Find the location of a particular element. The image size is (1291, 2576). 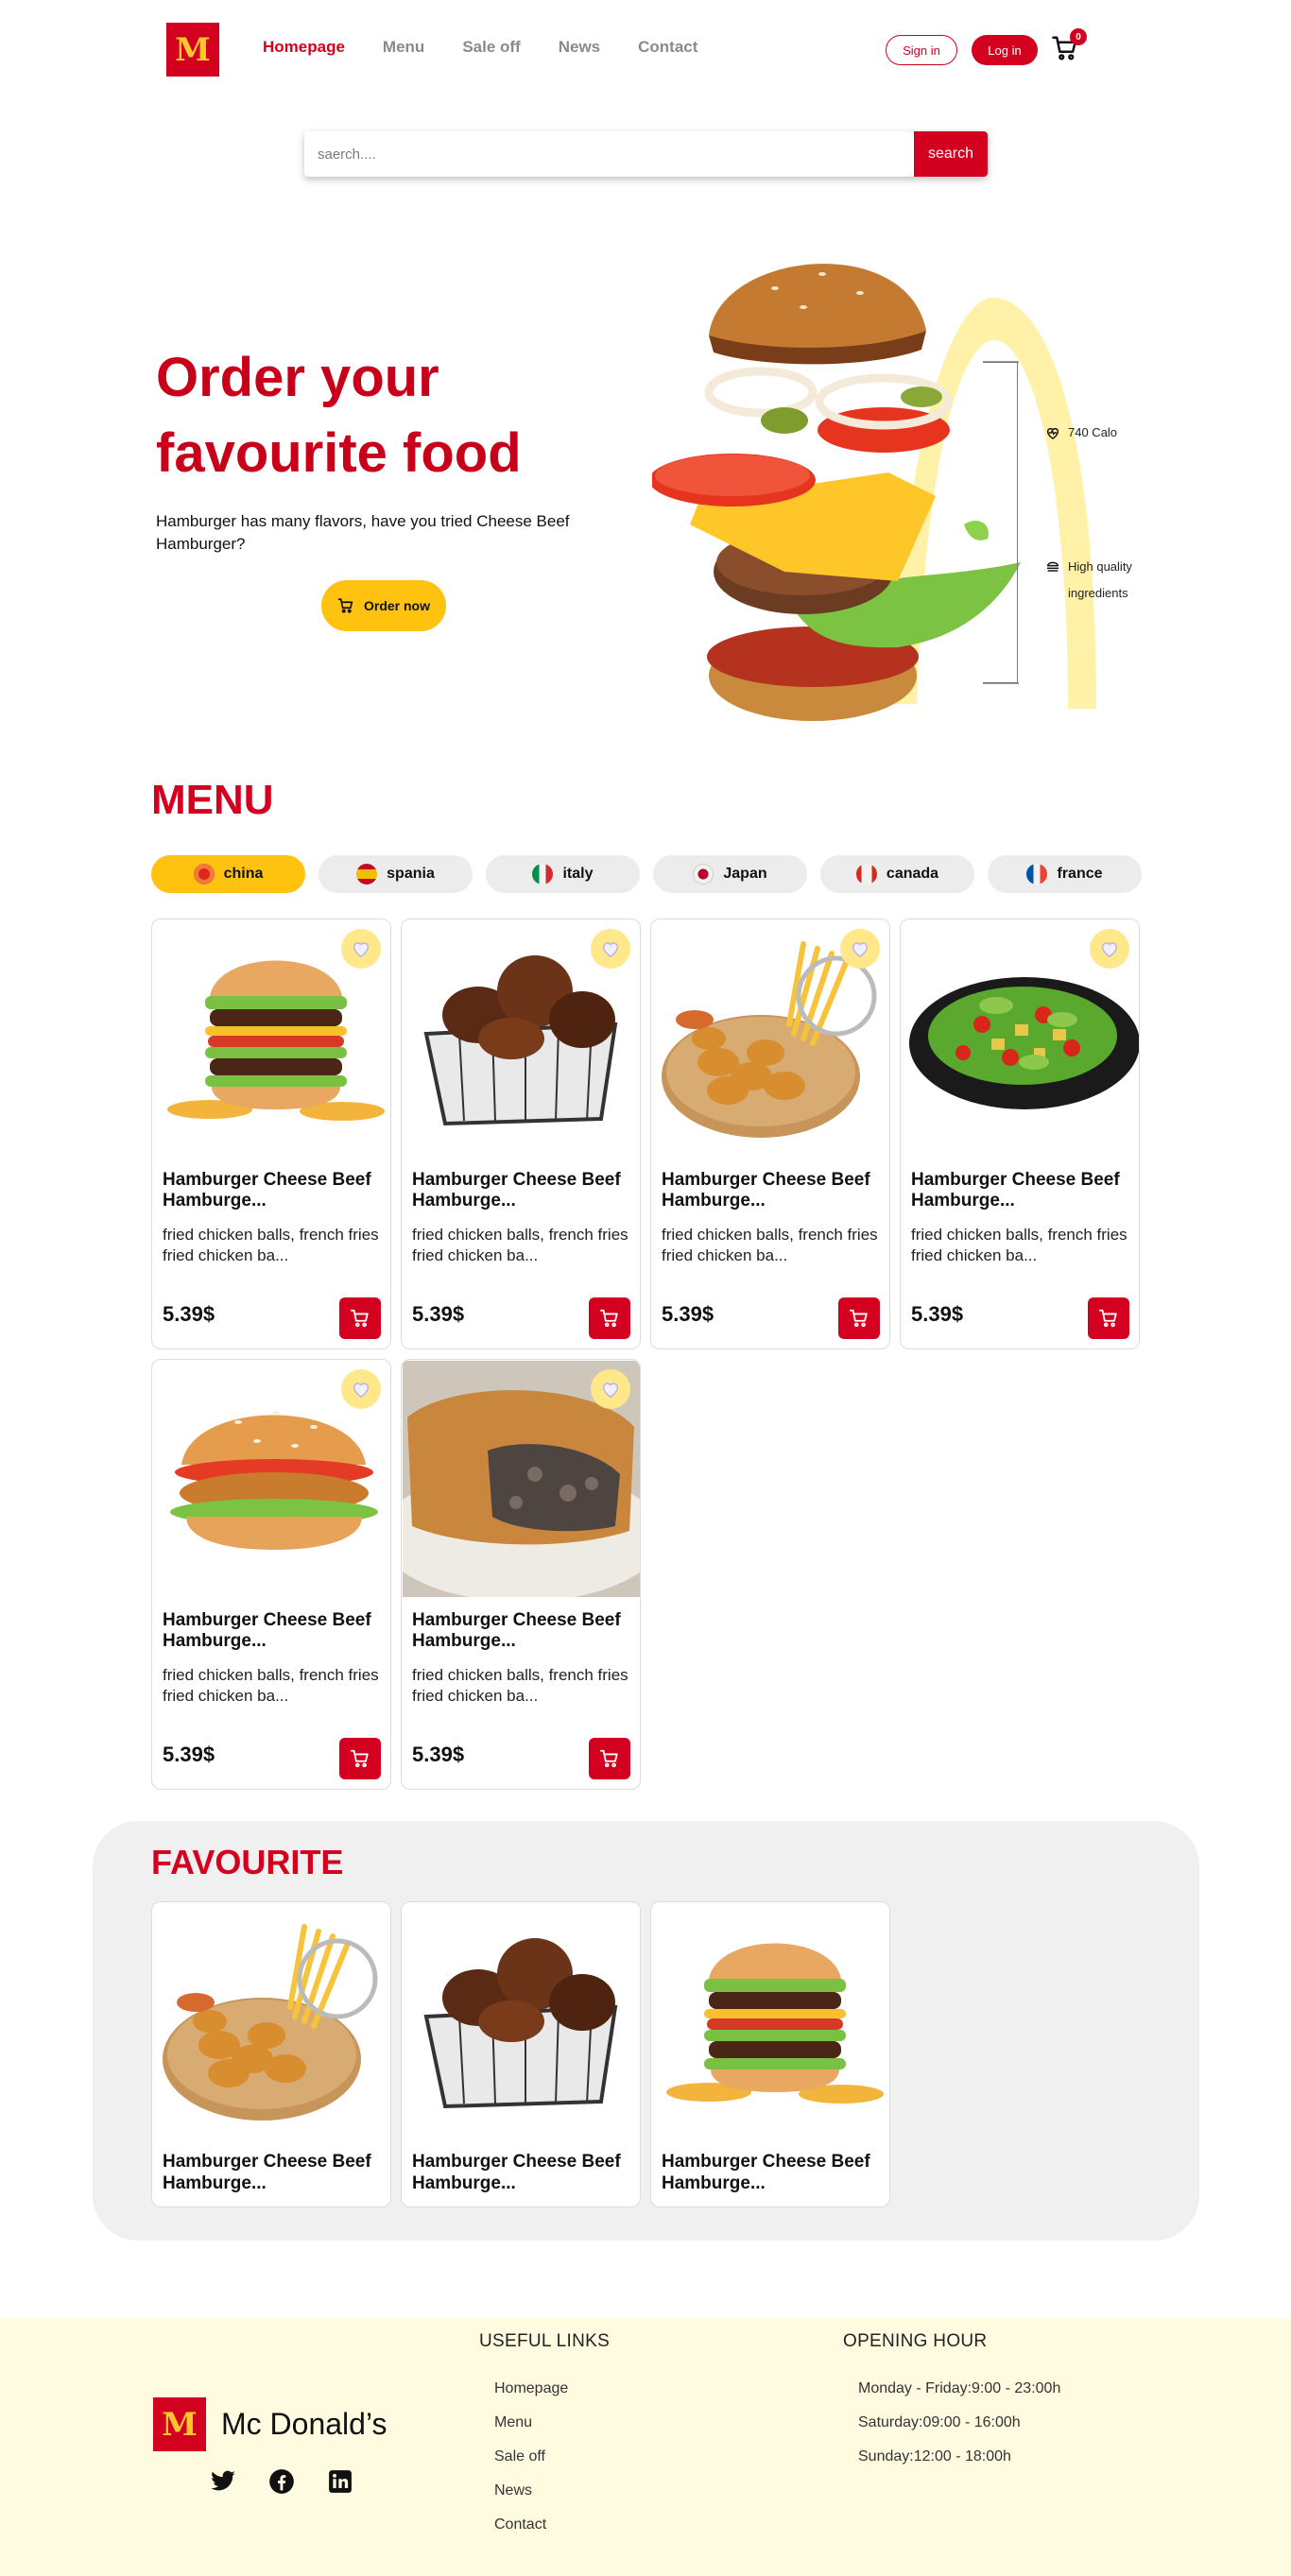

cart-button: 0 is located at coordinates (1069, 46).